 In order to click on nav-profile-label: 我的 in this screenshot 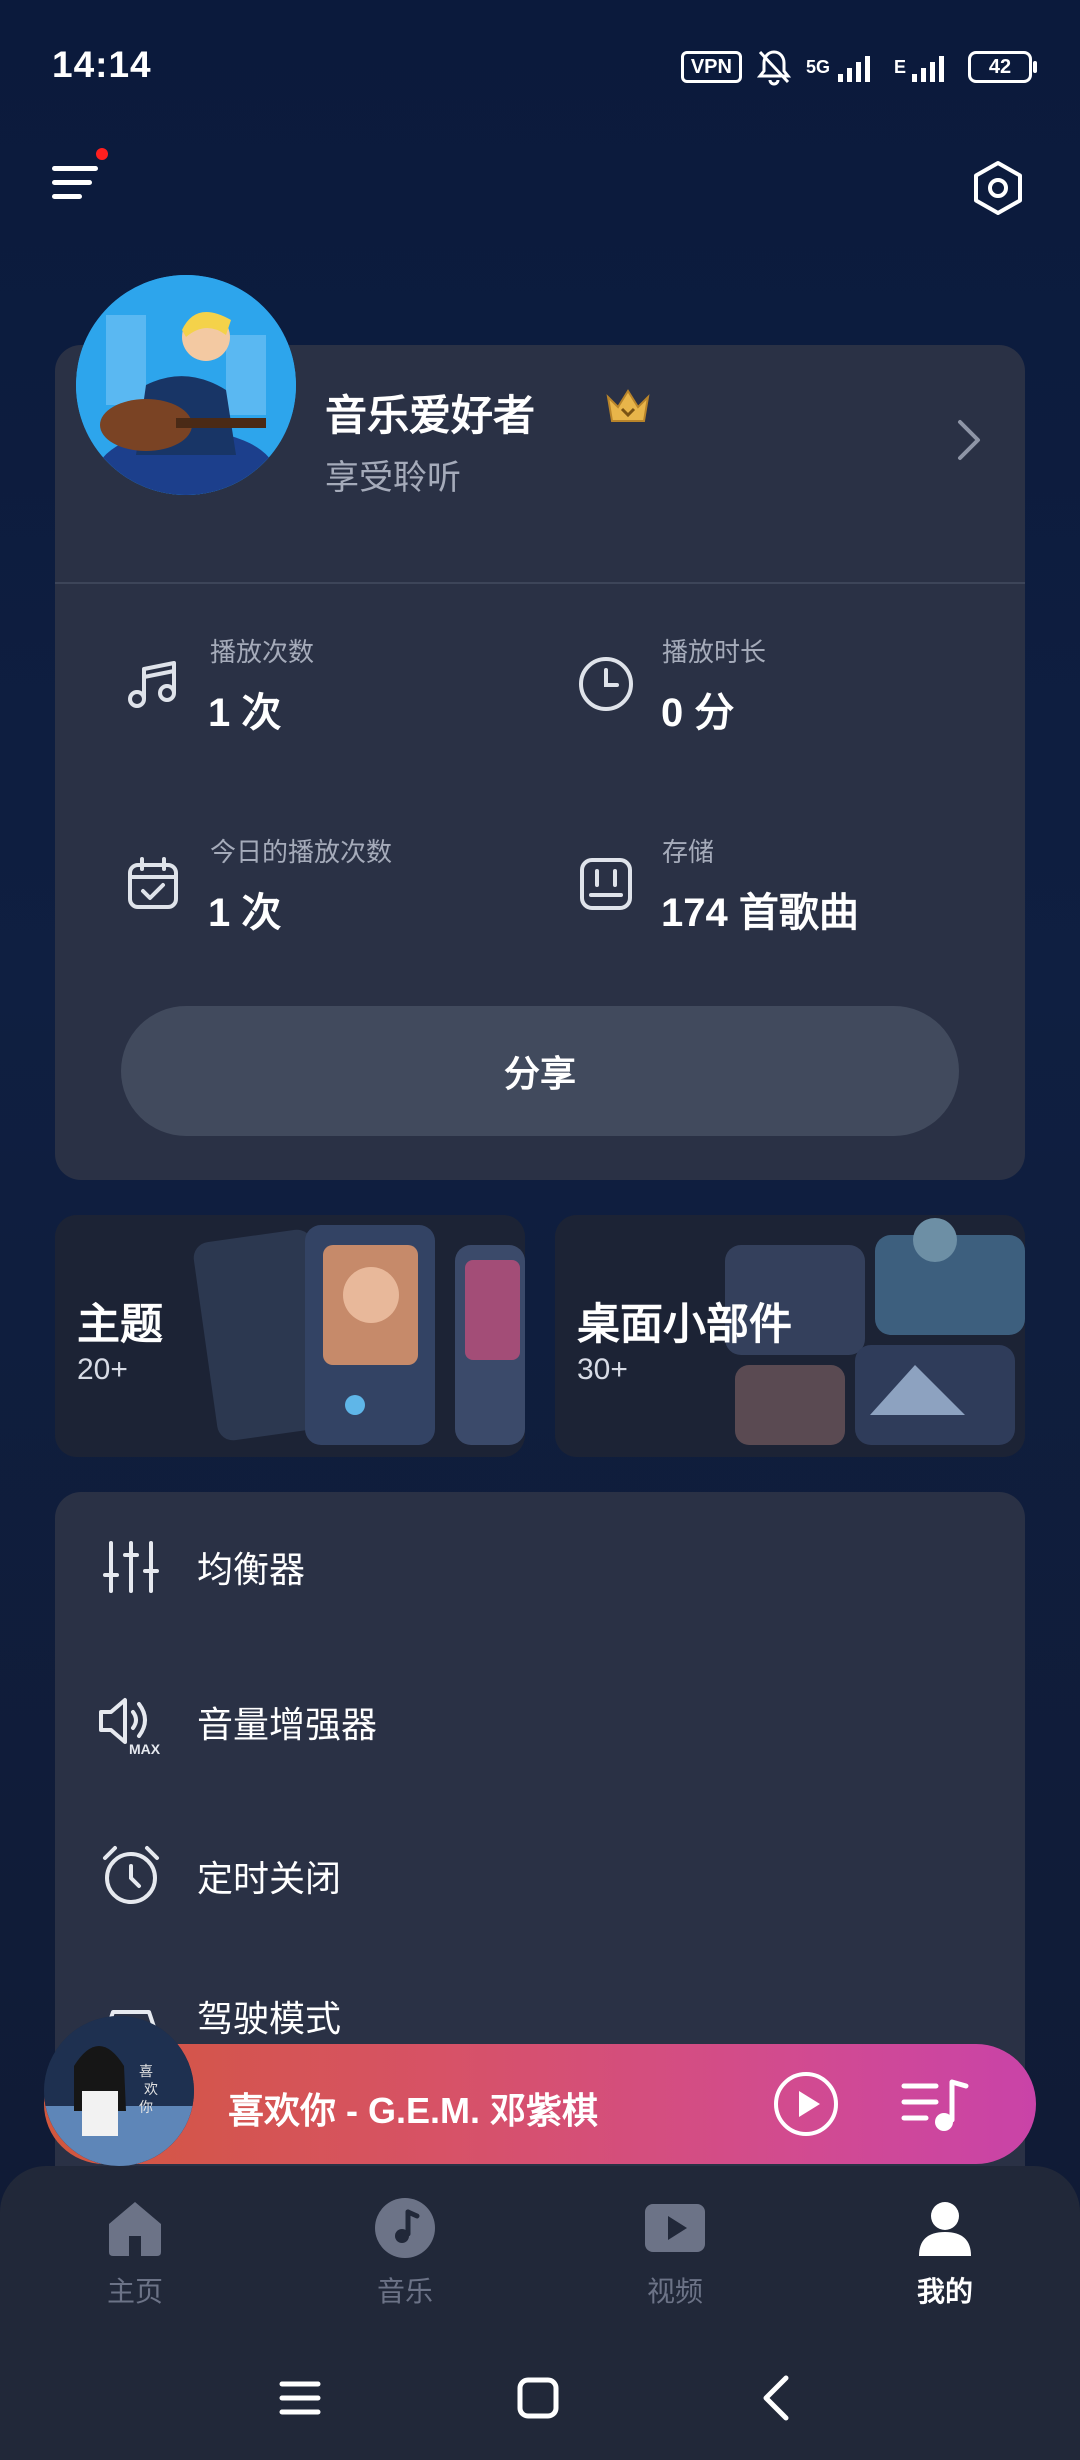, I will do `click(944, 2291)`.